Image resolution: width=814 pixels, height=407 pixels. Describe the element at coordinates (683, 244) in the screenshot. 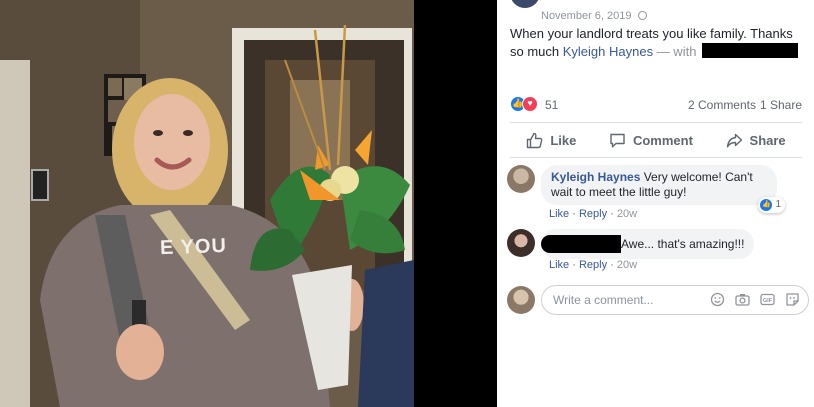

I see `comment-text: Awe... that's amazing!!!` at that location.